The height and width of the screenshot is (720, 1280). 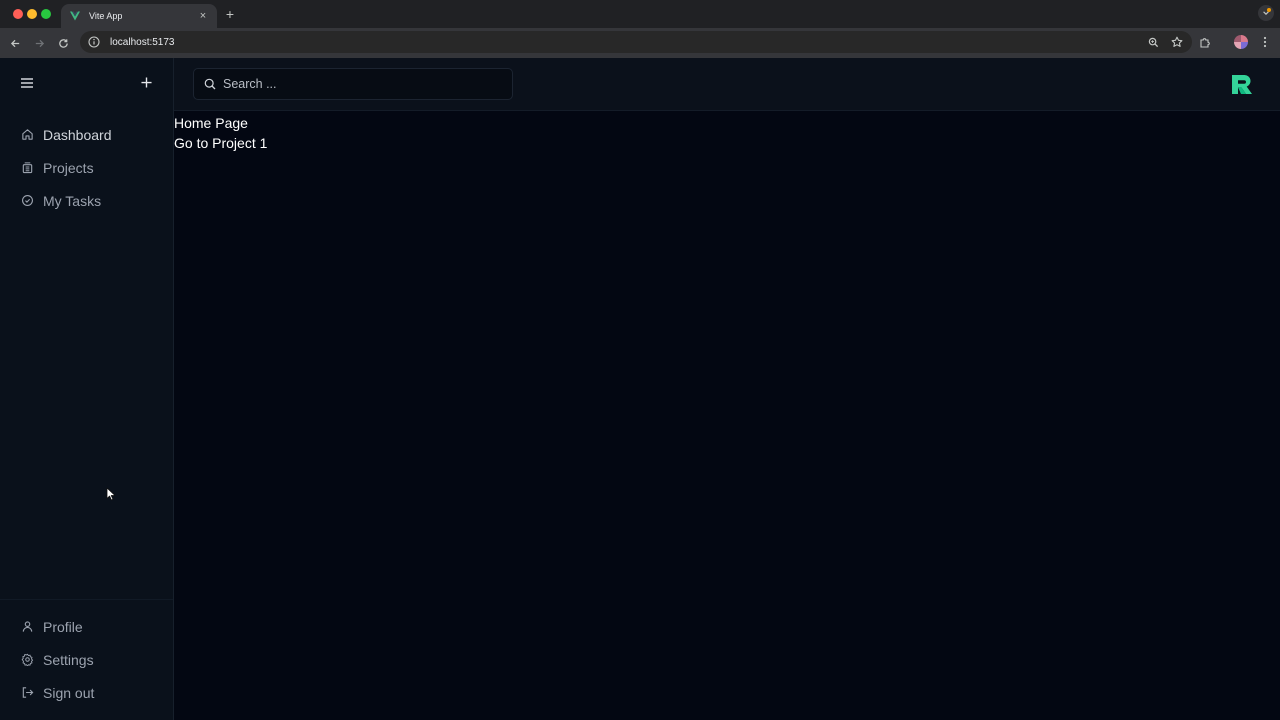 I want to click on sidebar-item-projects: Projects, so click(x=86, y=167).